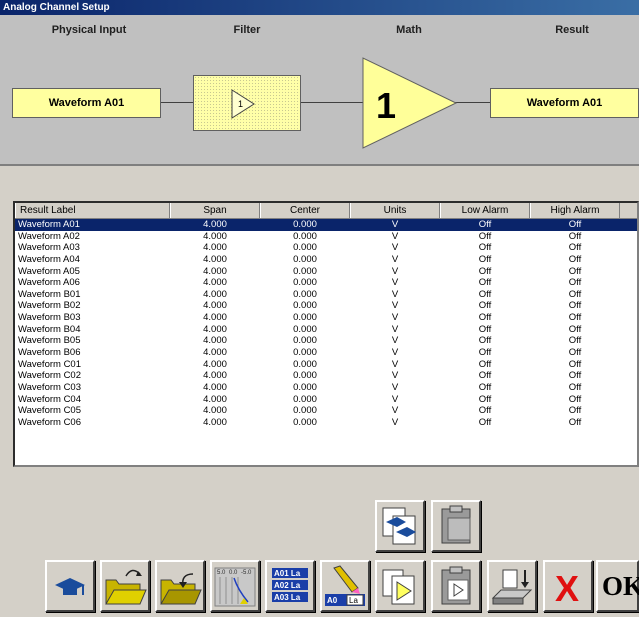 Image resolution: width=639 pixels, height=617 pixels. What do you see at coordinates (215, 210) in the screenshot?
I see `col-span: Span` at bounding box center [215, 210].